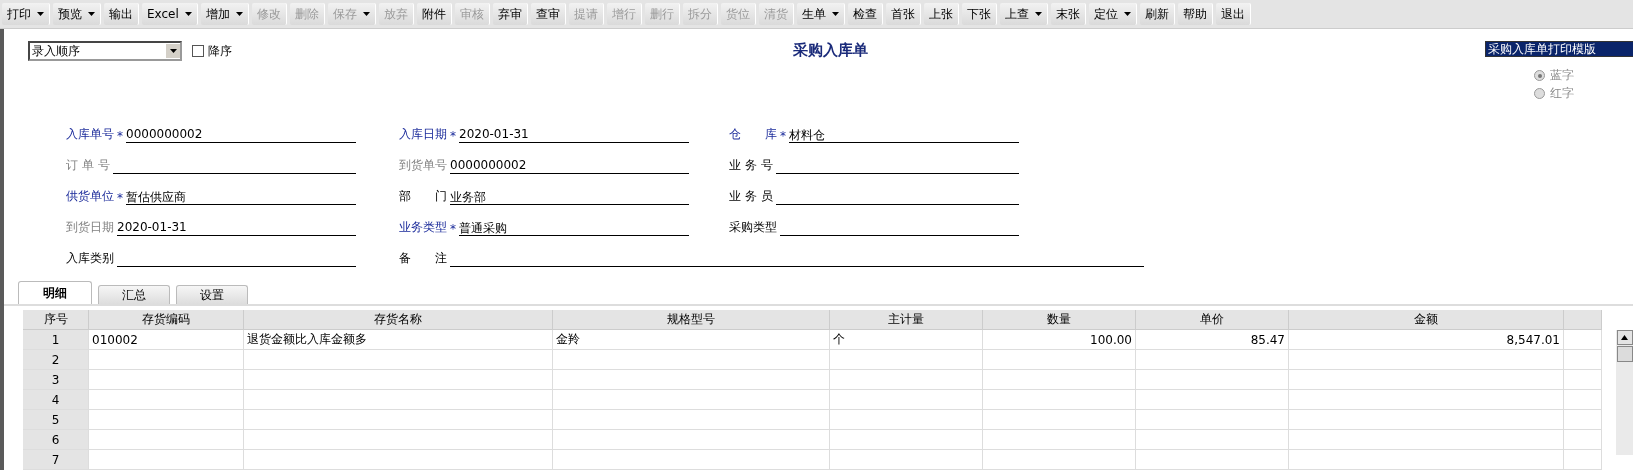 This screenshot has width=1633, height=470. What do you see at coordinates (166, 320) in the screenshot?
I see `column-header: 存货编码` at bounding box center [166, 320].